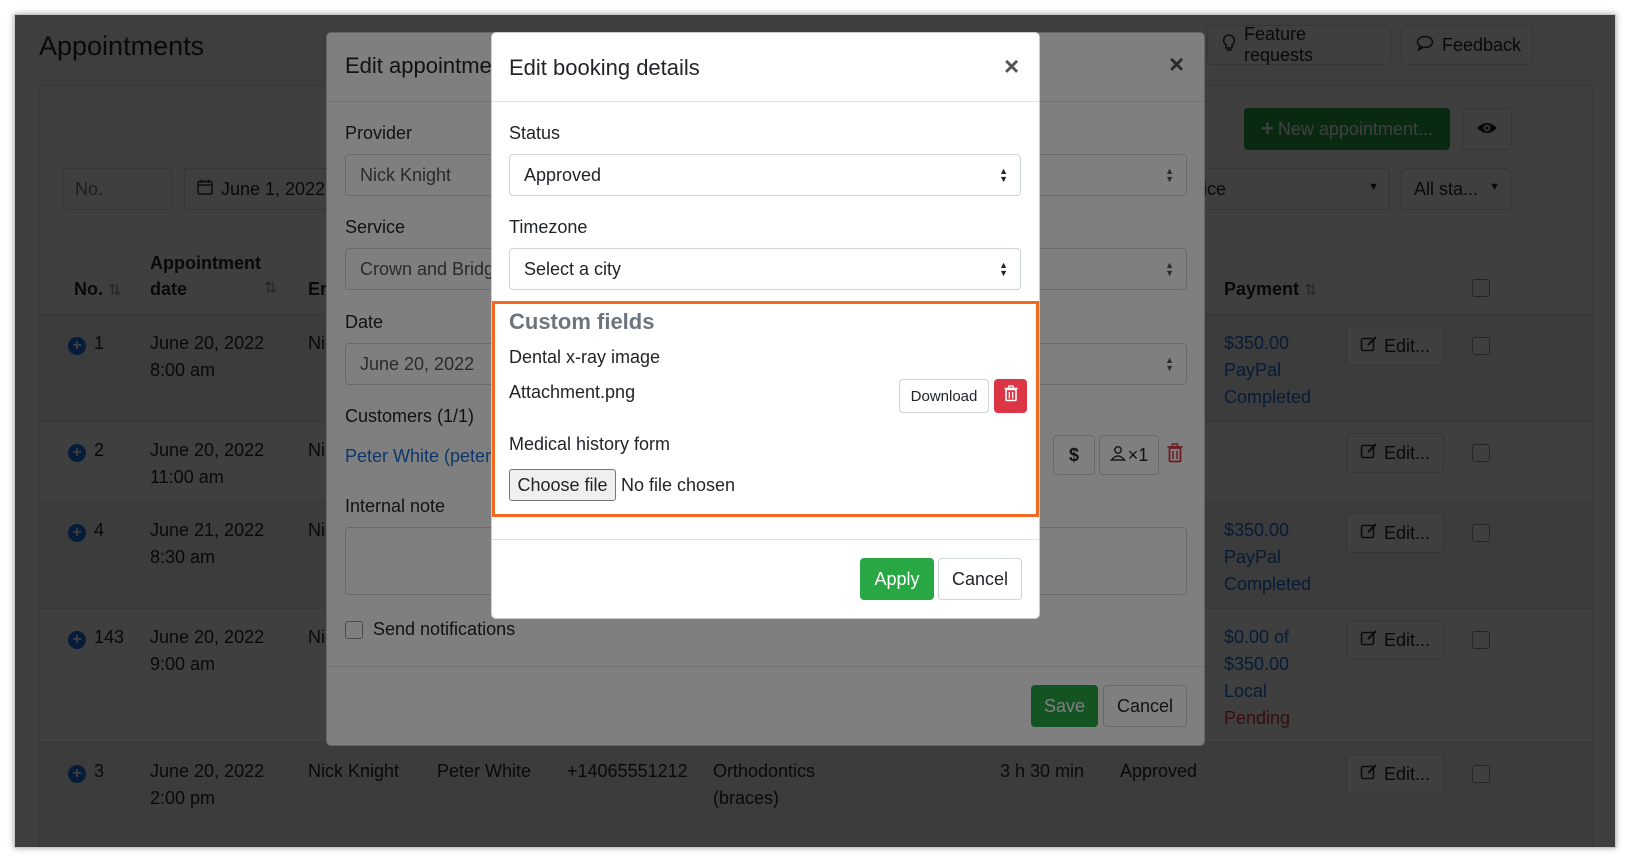 This screenshot has height=860, width=1628. What do you see at coordinates (573, 268) in the screenshot?
I see `timezone-value: Select a city` at bounding box center [573, 268].